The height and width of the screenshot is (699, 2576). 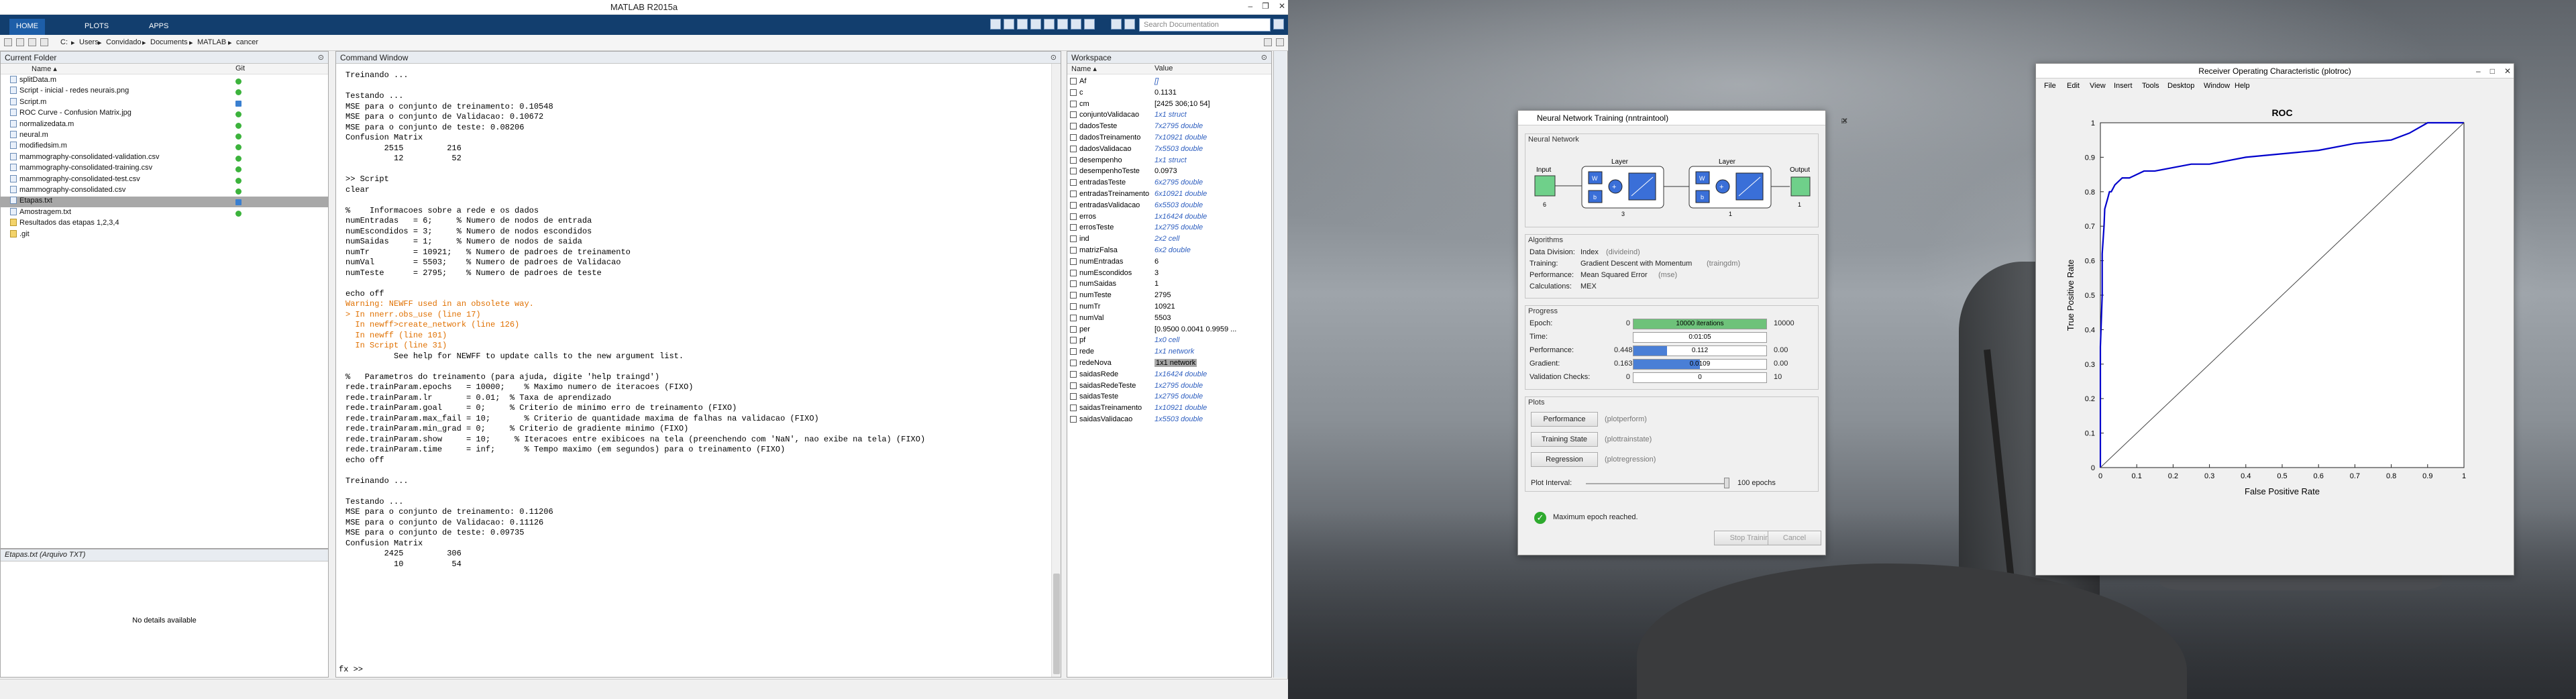 I want to click on workspace-variable: rede 1x1 network, so click(x=1169, y=352).